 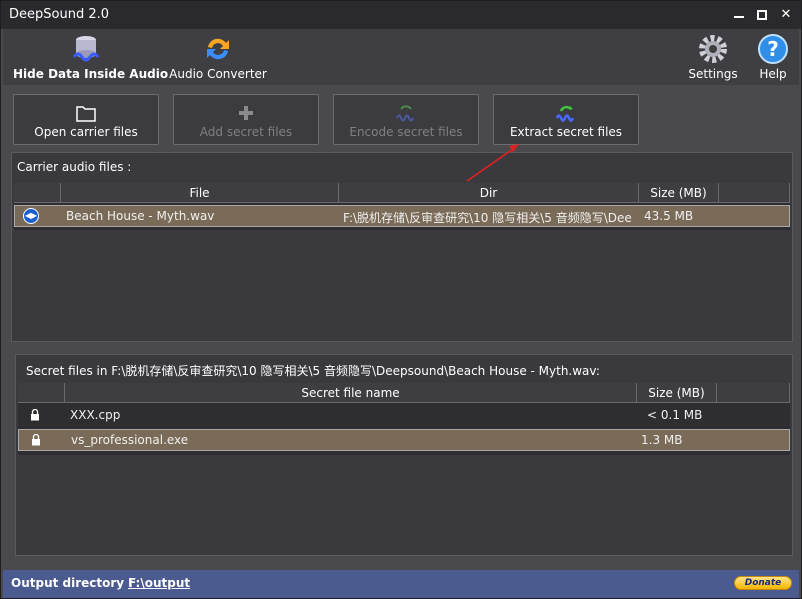 What do you see at coordinates (72, 583) in the screenshot?
I see `output-directory-label: Output directory :` at bounding box center [72, 583].